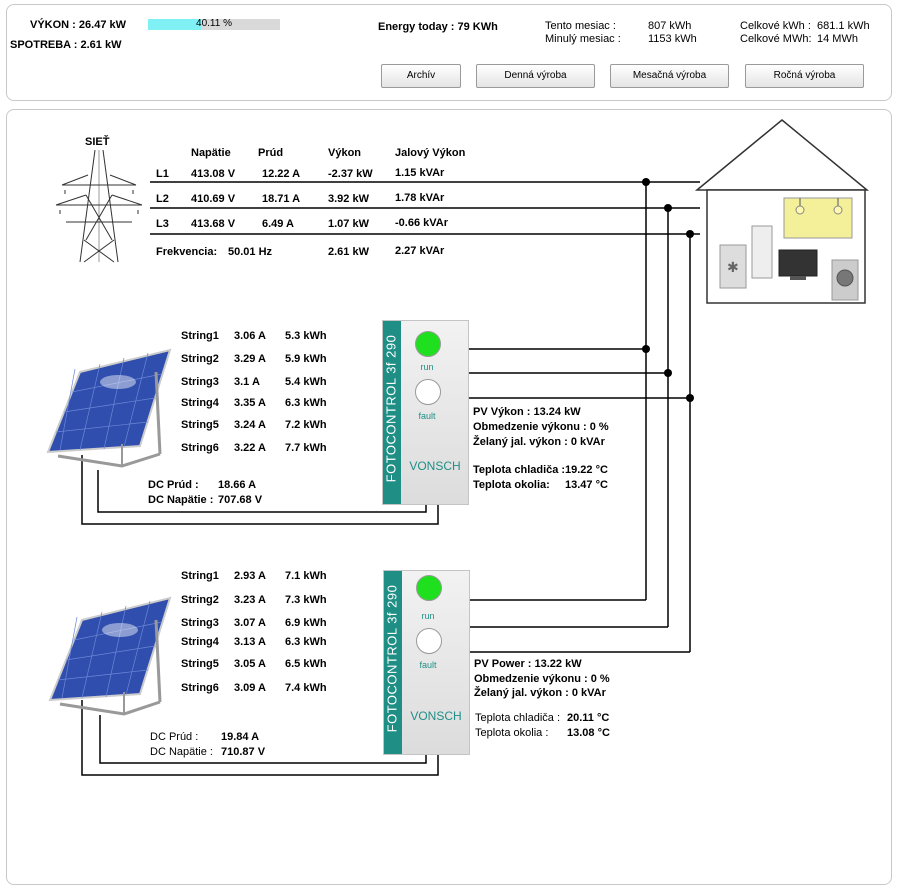 The width and height of the screenshot is (897, 888). I want to click on dc-napatie-label-2: DC Napätie :, so click(181, 752).